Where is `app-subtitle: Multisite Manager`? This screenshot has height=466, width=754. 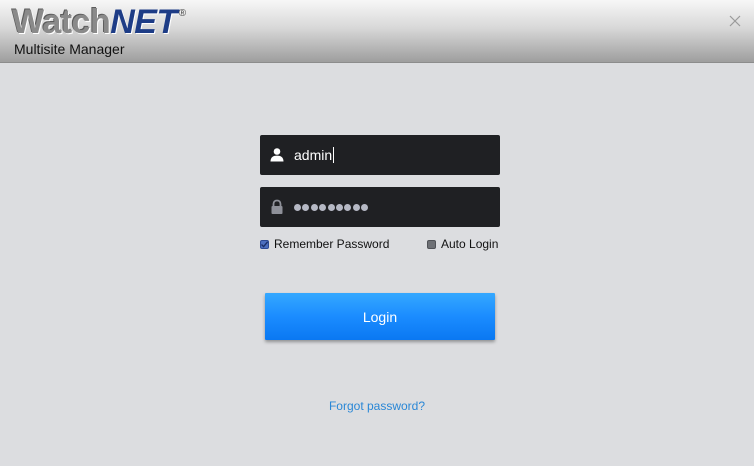
app-subtitle: Multisite Manager is located at coordinates (69, 49).